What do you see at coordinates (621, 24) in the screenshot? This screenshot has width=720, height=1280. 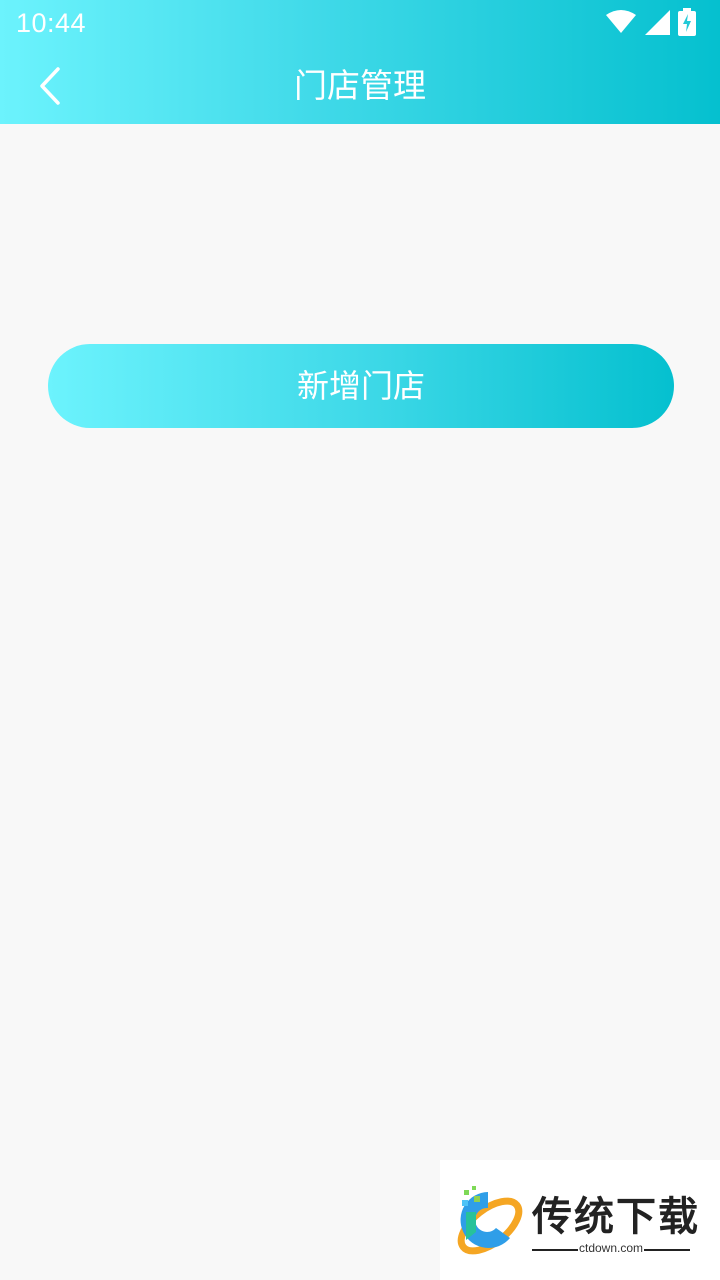 I see `wifi-icon` at bounding box center [621, 24].